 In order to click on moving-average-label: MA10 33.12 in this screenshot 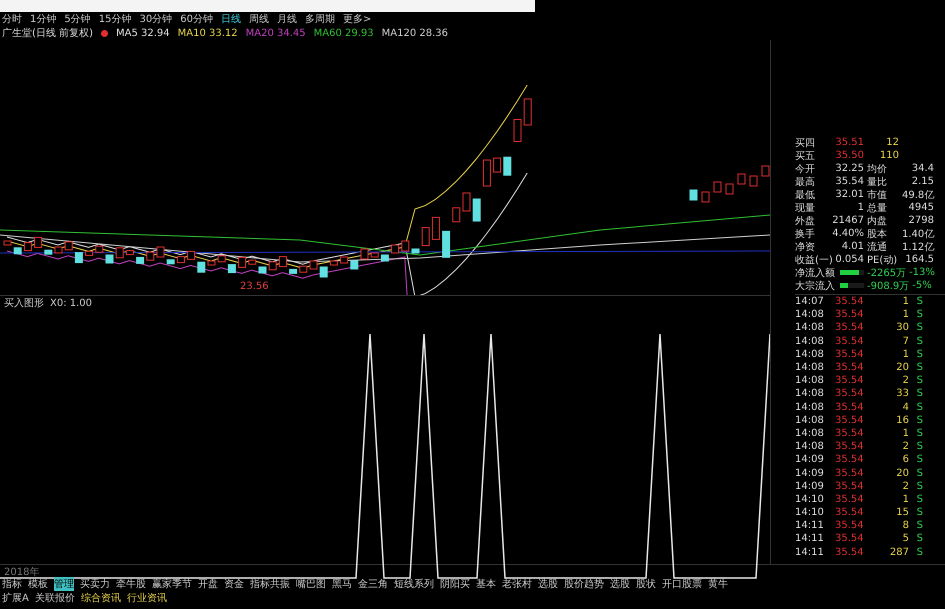, I will do `click(208, 33)`.